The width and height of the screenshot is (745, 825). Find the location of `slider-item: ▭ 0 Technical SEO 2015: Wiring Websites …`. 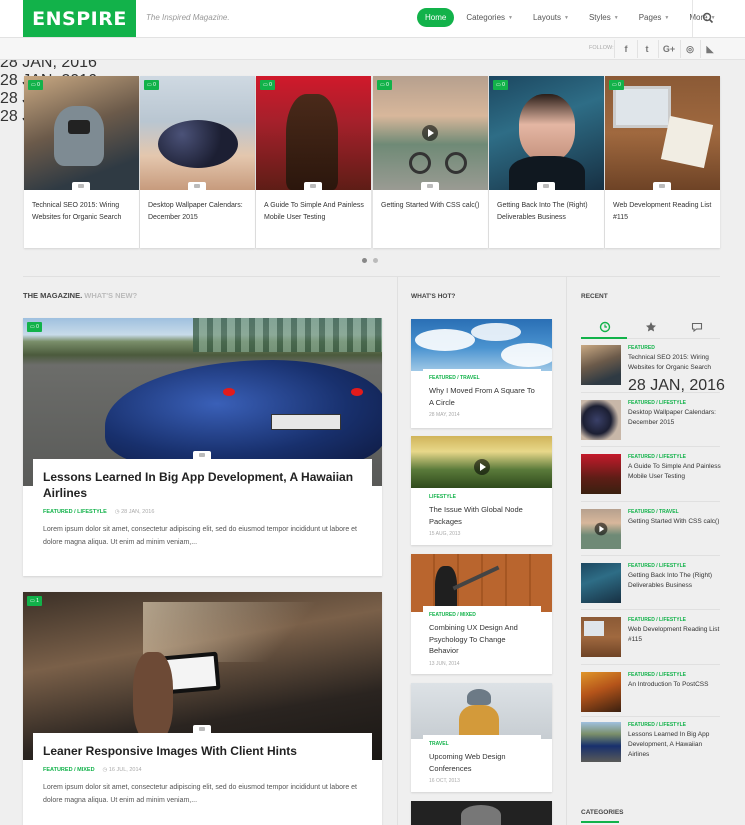

slider-item: ▭ 0 Technical SEO 2015: Wiring Websites … is located at coordinates (81, 162).